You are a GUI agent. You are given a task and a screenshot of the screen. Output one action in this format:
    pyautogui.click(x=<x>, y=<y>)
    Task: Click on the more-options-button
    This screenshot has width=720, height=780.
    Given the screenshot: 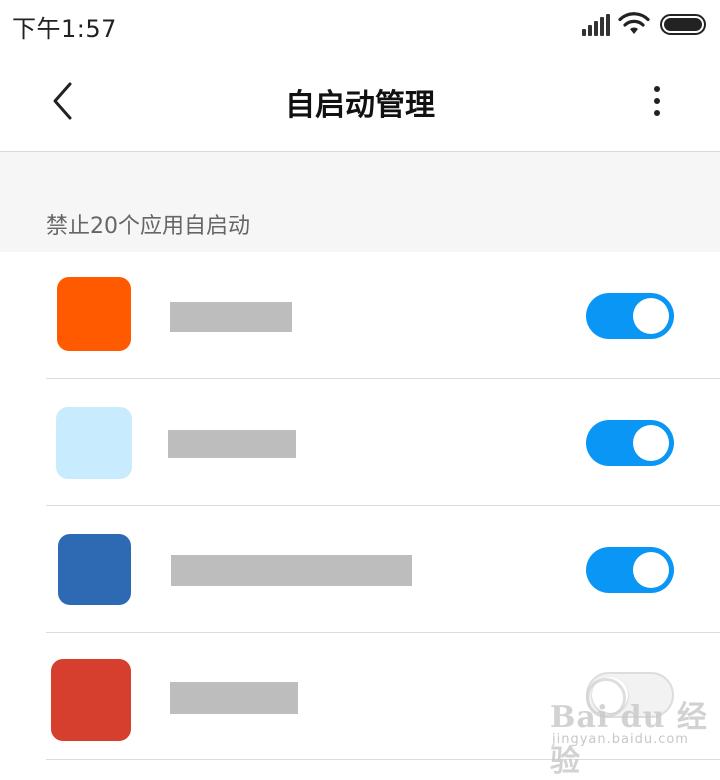 What is the action you would take?
    pyautogui.click(x=658, y=101)
    